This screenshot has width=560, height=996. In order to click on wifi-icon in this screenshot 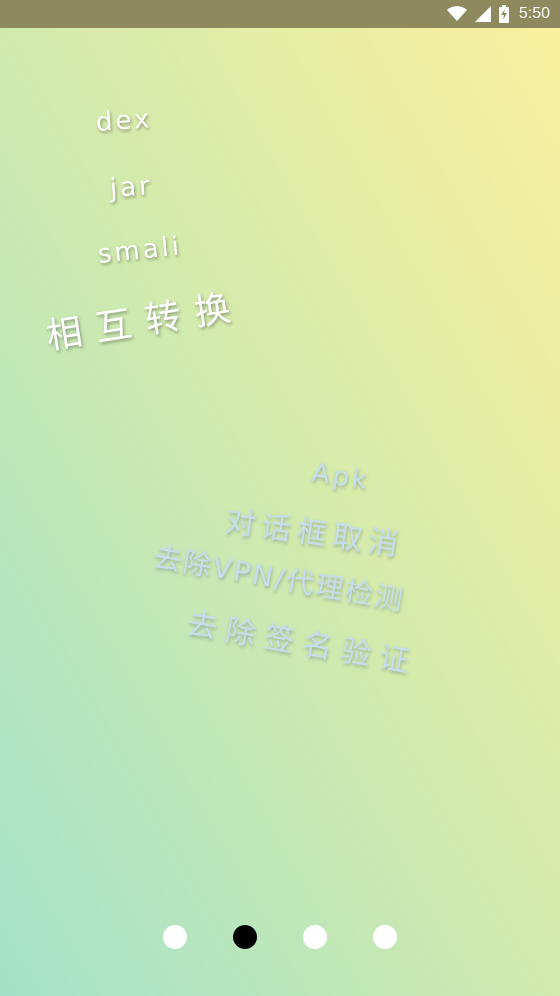, I will do `click(456, 14)`.